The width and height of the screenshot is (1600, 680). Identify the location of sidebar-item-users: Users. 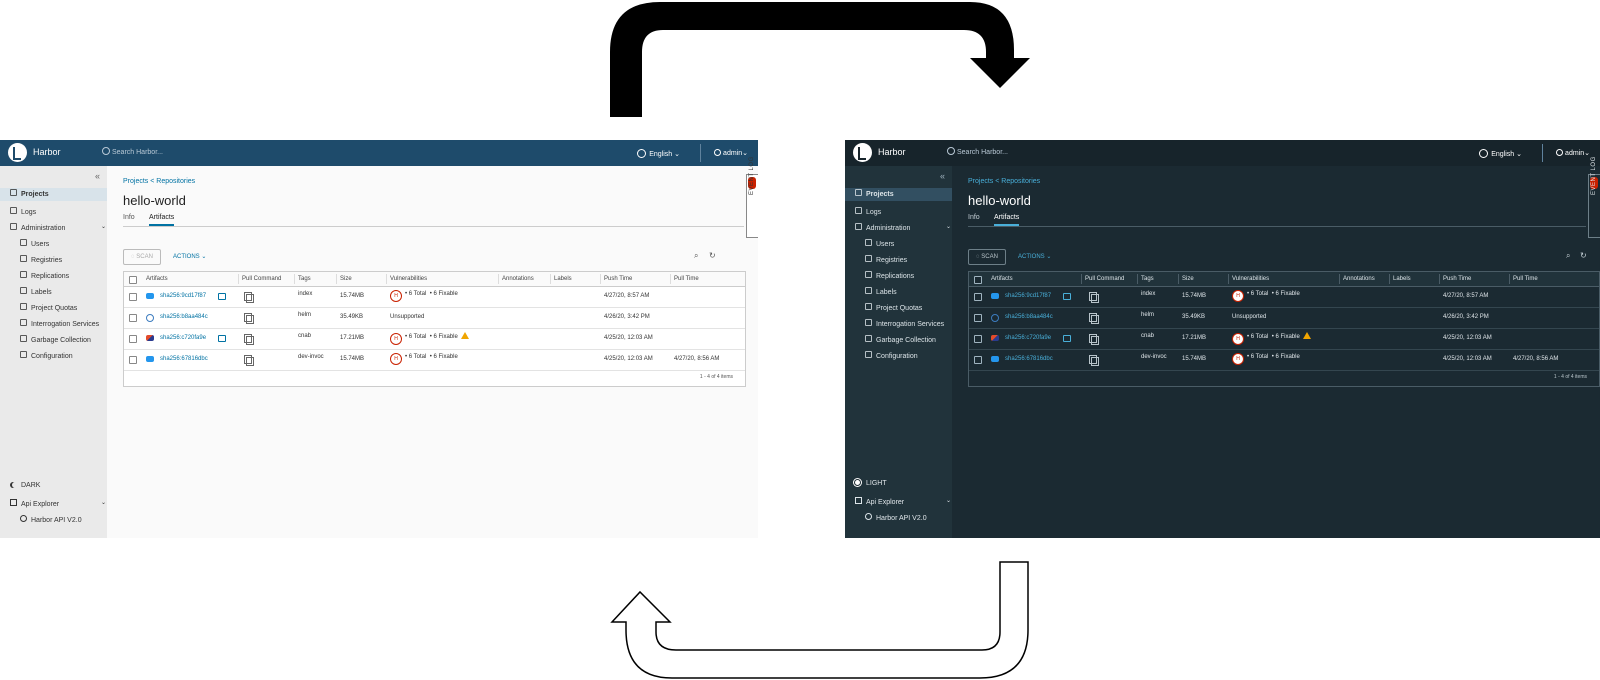
(34, 243).